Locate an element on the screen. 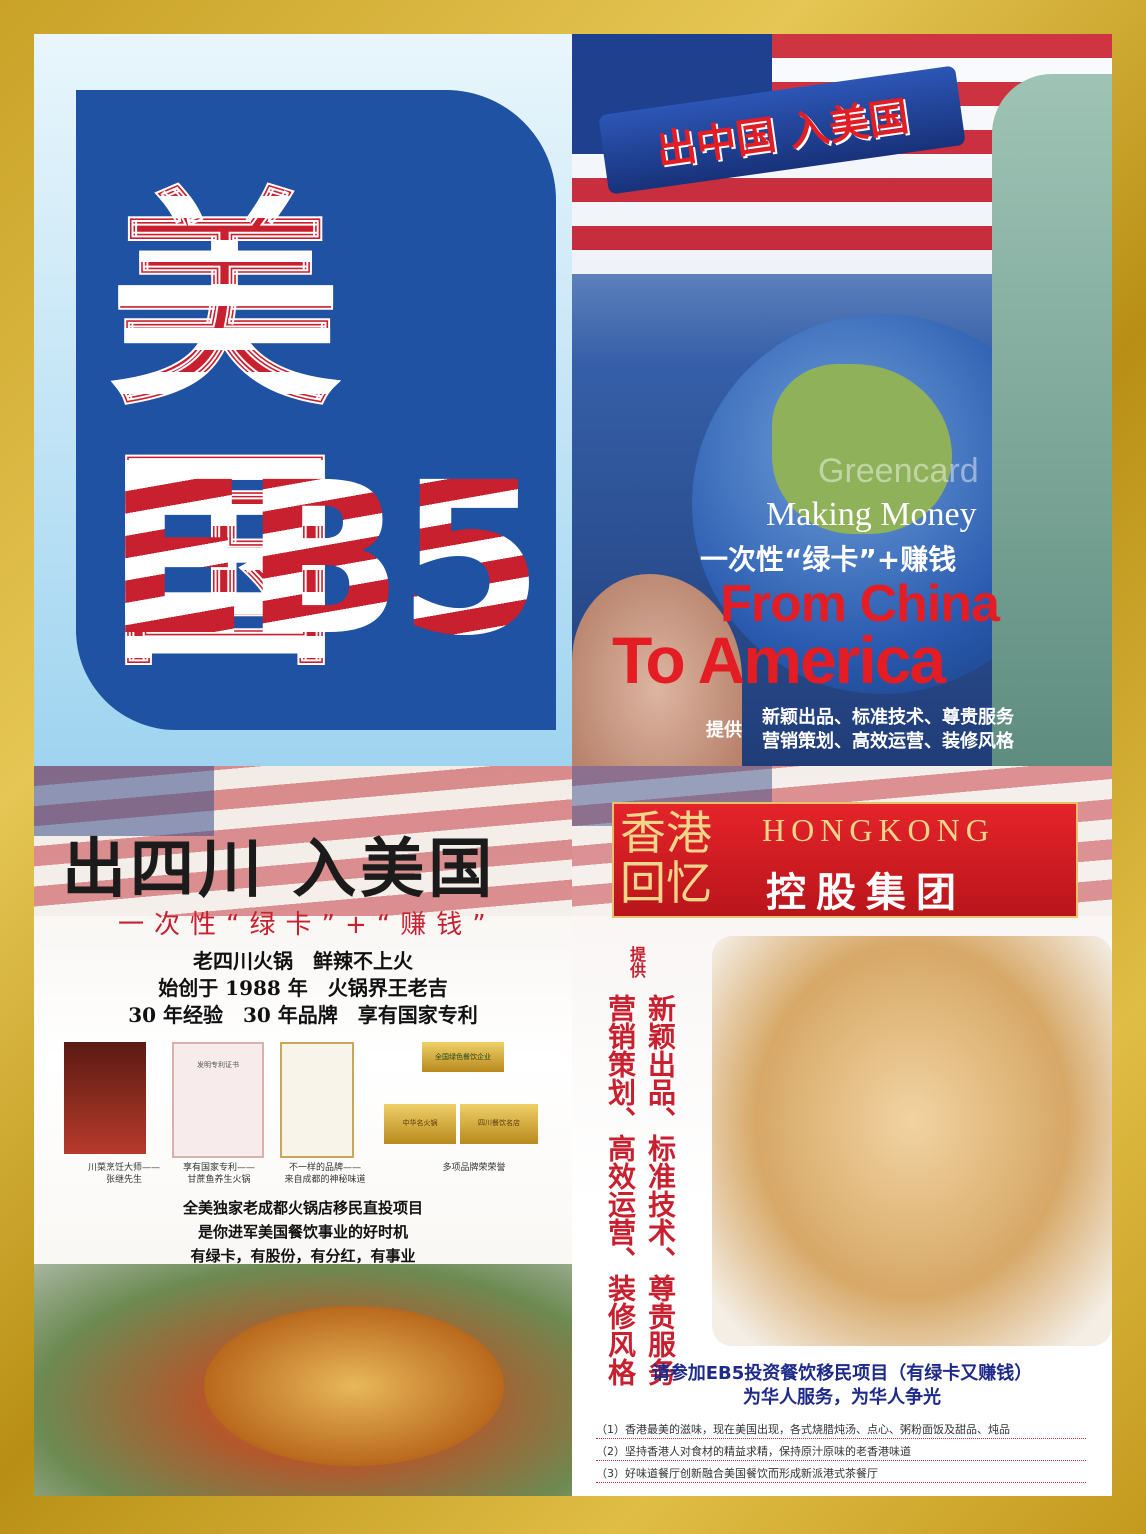 This screenshot has width=1146, height=1534. greencard-cn-text: 一次性“绿卡”+赚钱 is located at coordinates (828, 559).